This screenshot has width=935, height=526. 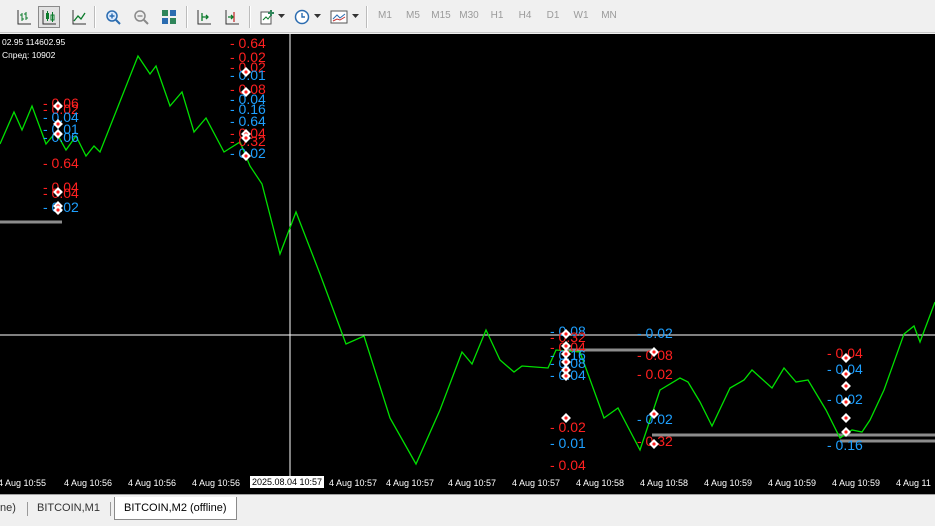 What do you see at coordinates (61, 137) in the screenshot?
I see `trade-result-label: - 0.06` at bounding box center [61, 137].